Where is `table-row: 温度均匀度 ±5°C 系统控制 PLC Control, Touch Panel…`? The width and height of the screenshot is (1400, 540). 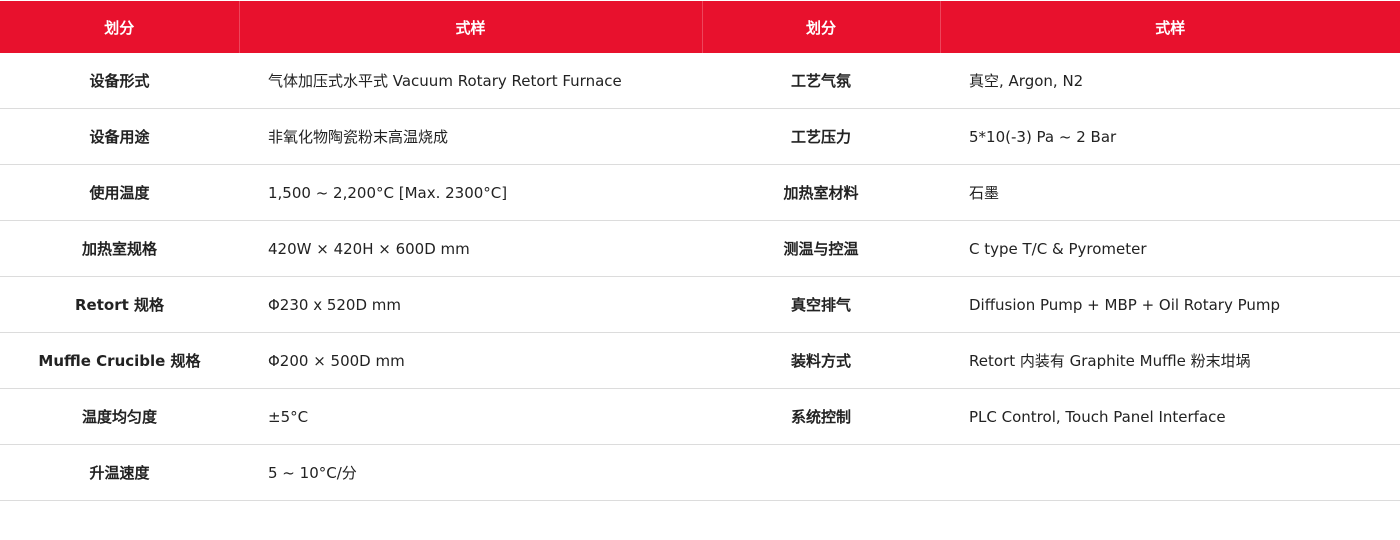 table-row: 温度均匀度 ±5°C 系统控制 PLC Control, Touch Panel… is located at coordinates (700, 416).